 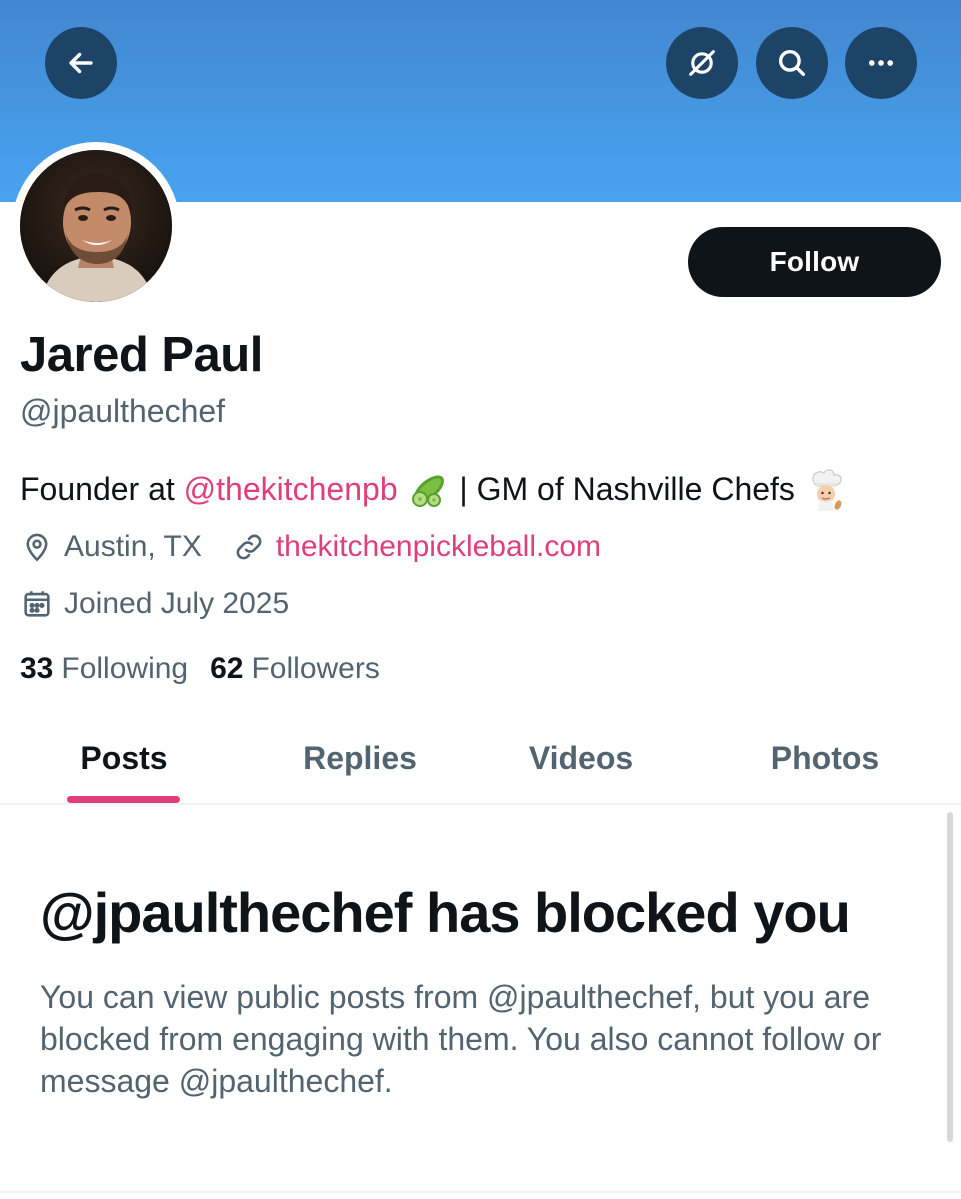 I want to click on followers-count: 62, so click(x=227, y=668).